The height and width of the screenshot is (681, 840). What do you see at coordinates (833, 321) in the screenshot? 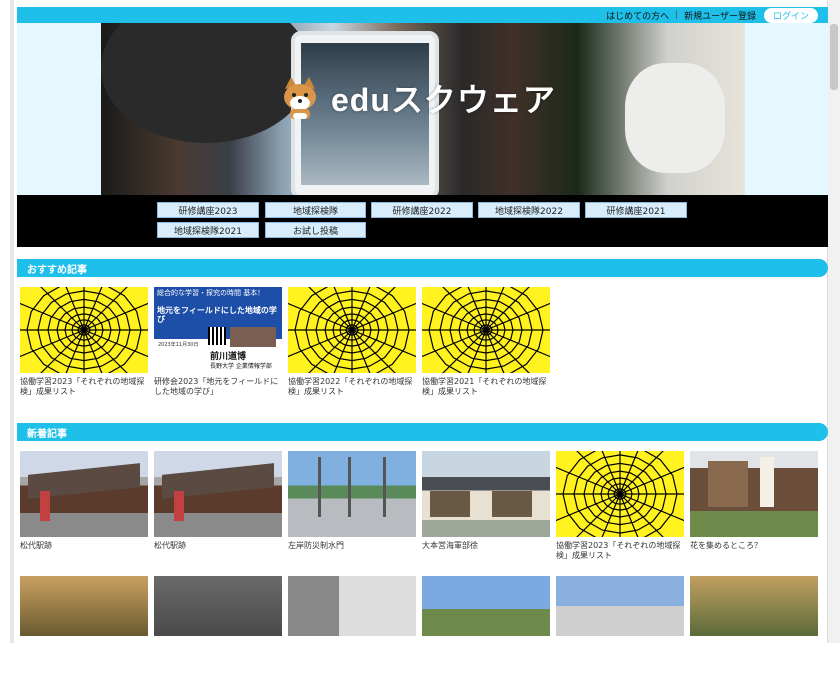
I see `vertical-scrollbar` at bounding box center [833, 321].